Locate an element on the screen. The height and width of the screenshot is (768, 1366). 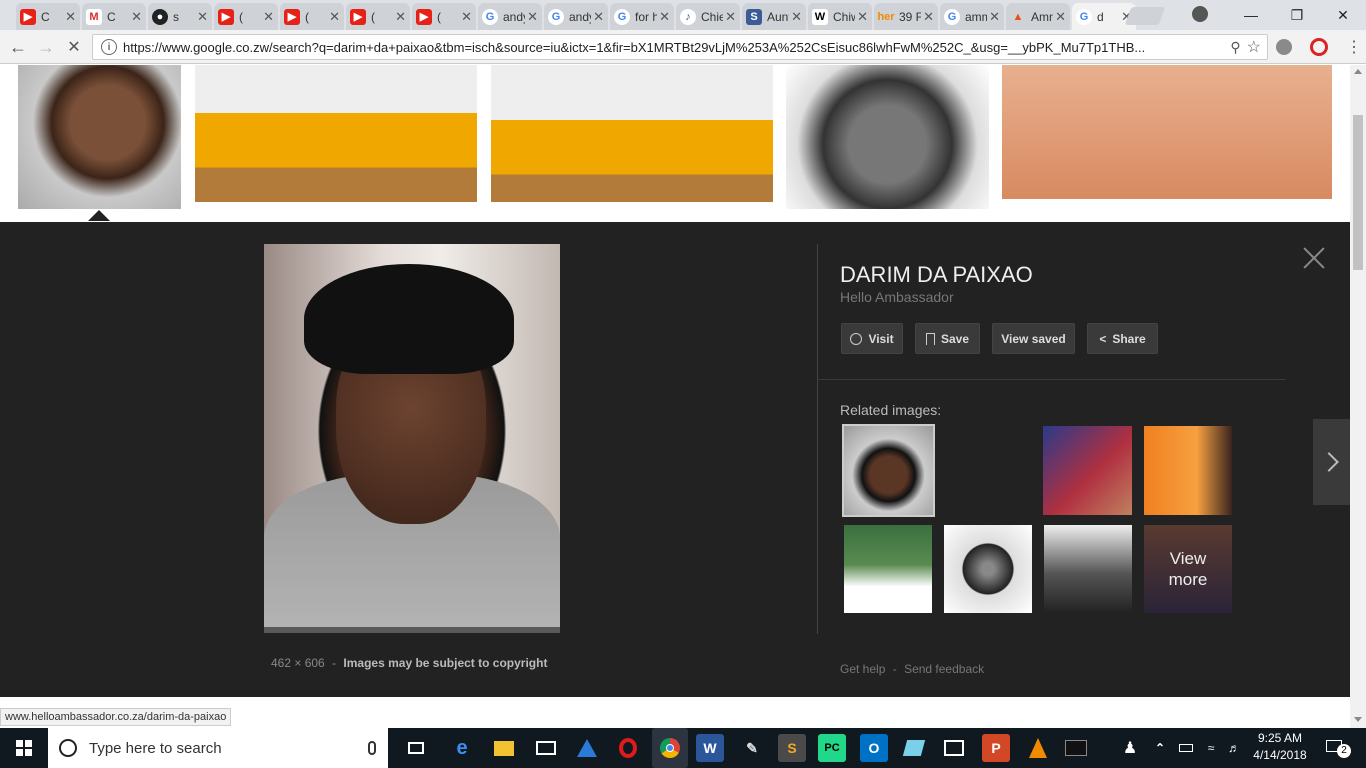
share-button: < Share is located at coordinates (1122, 338).